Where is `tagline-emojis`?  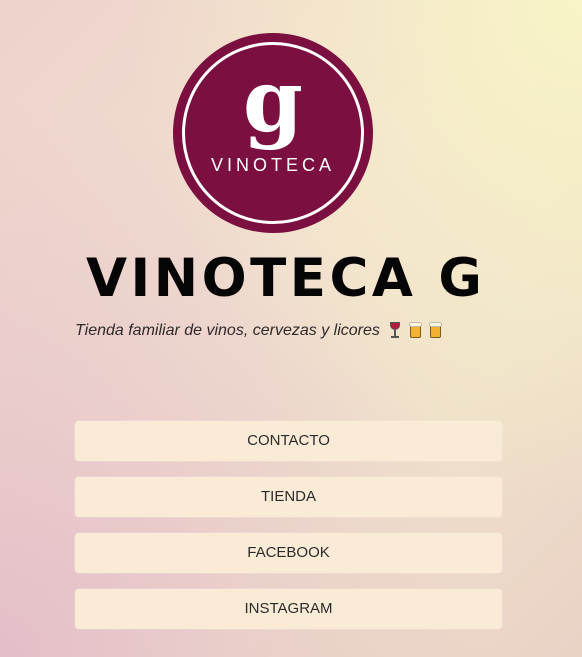
tagline-emojis is located at coordinates (416, 334).